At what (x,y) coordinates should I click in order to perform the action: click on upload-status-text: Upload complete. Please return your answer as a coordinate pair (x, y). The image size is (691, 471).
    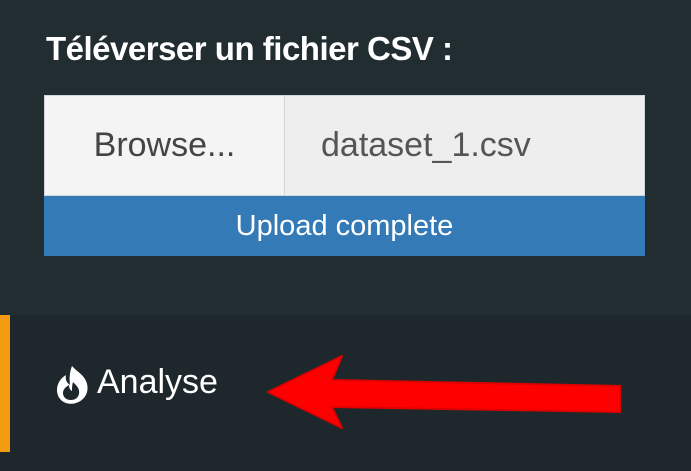
    Looking at the image, I should click on (344, 225).